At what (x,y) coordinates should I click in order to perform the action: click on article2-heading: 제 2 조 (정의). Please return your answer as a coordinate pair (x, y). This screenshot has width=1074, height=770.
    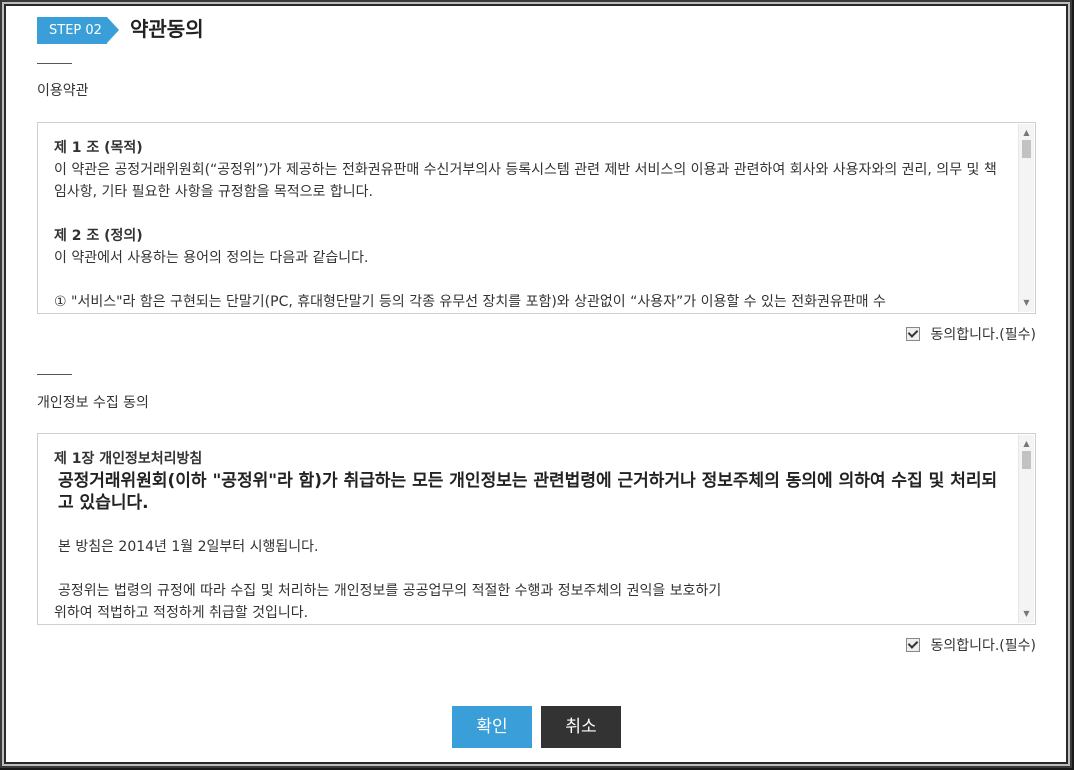
    Looking at the image, I should click on (98, 236).